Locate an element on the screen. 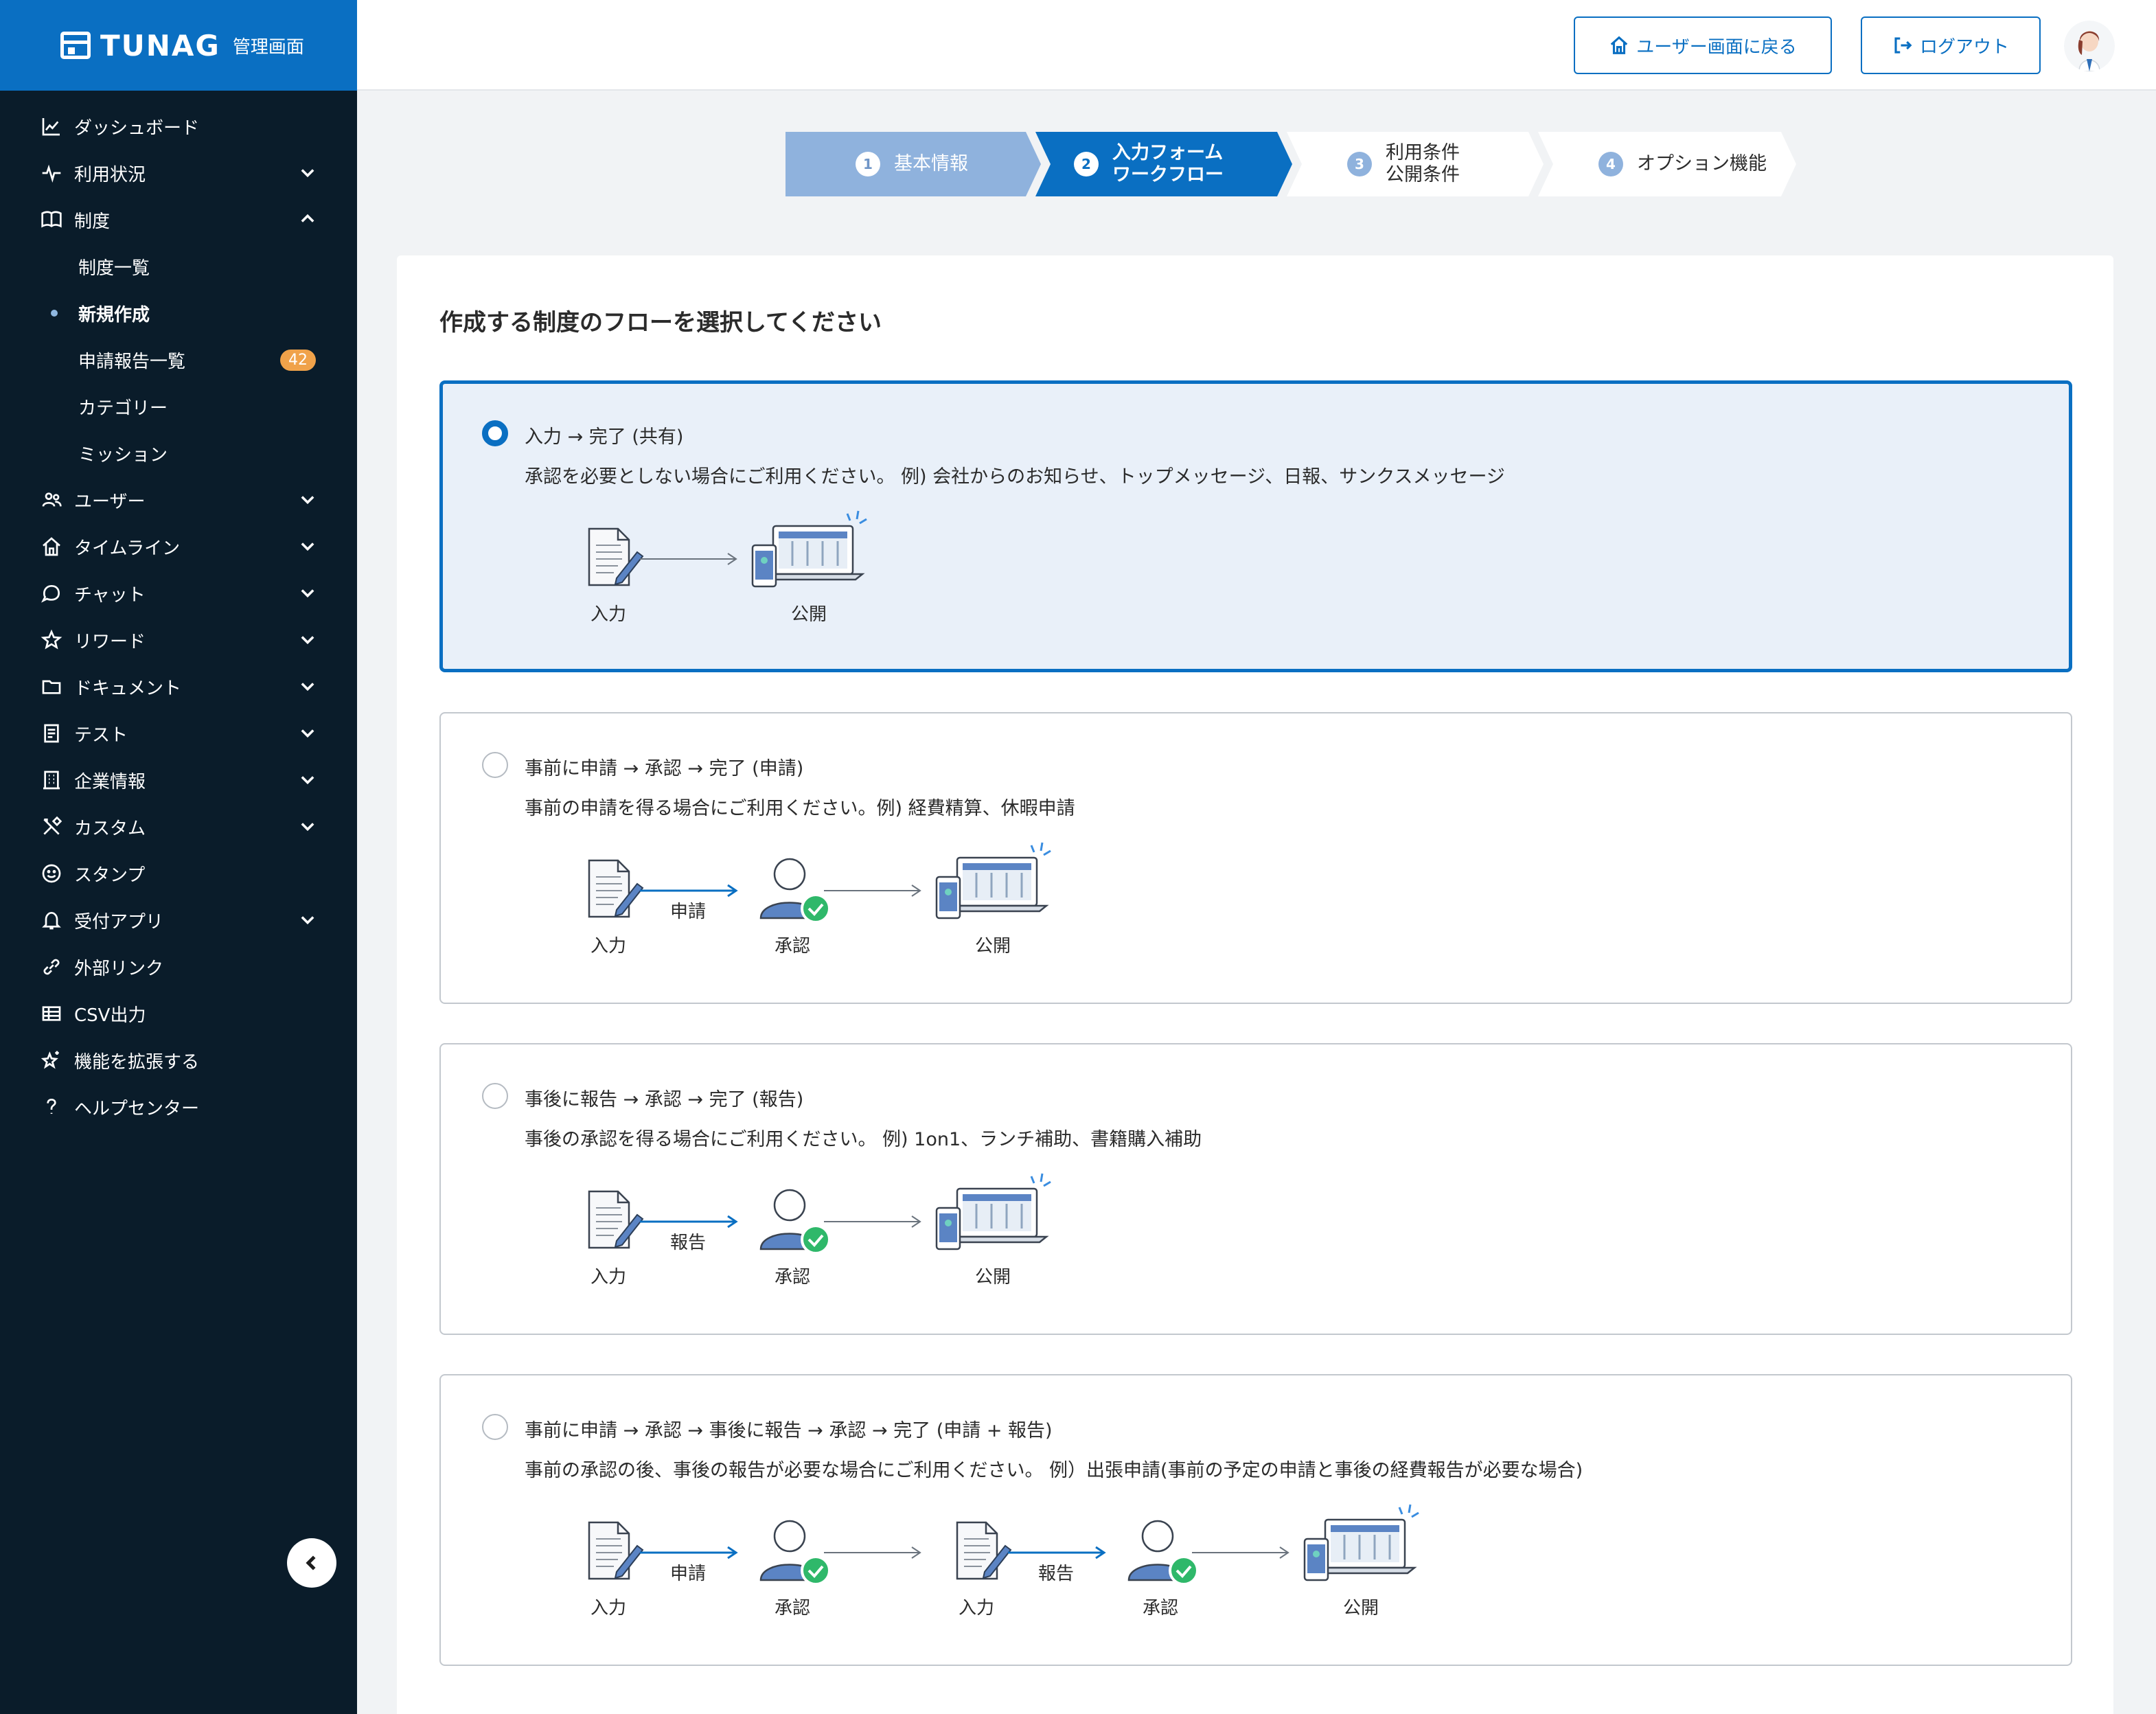 The width and height of the screenshot is (2156, 1714). sidebar-item-3: ユーザー is located at coordinates (178, 500).